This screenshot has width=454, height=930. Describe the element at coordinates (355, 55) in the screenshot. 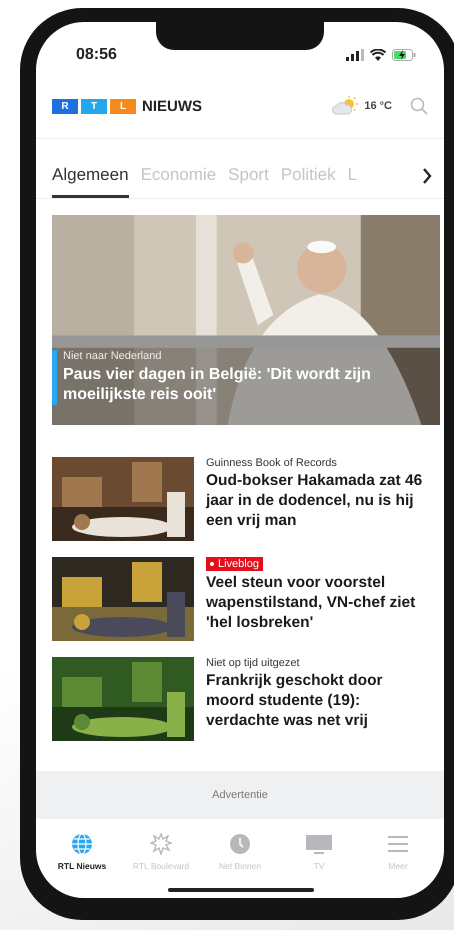

I see `signal-icon` at that location.